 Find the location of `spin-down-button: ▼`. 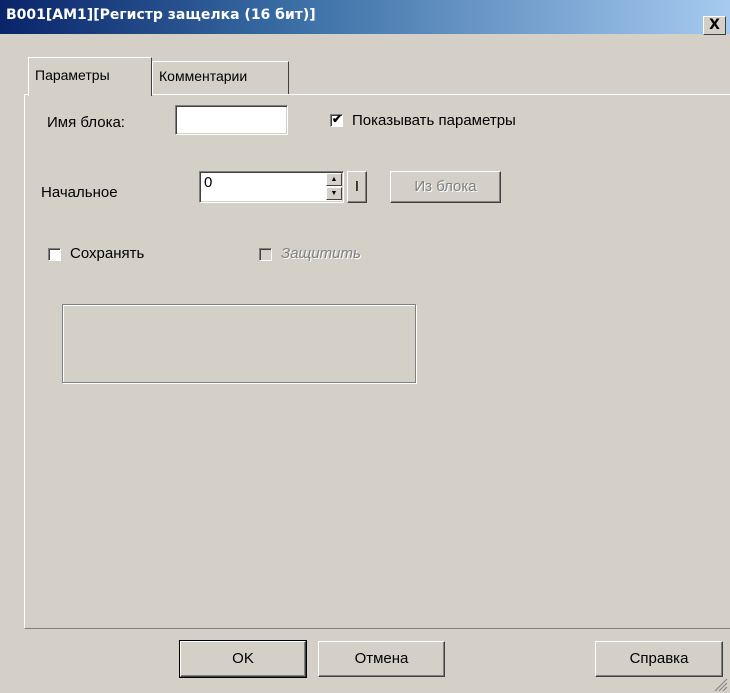

spin-down-button: ▼ is located at coordinates (334, 193).